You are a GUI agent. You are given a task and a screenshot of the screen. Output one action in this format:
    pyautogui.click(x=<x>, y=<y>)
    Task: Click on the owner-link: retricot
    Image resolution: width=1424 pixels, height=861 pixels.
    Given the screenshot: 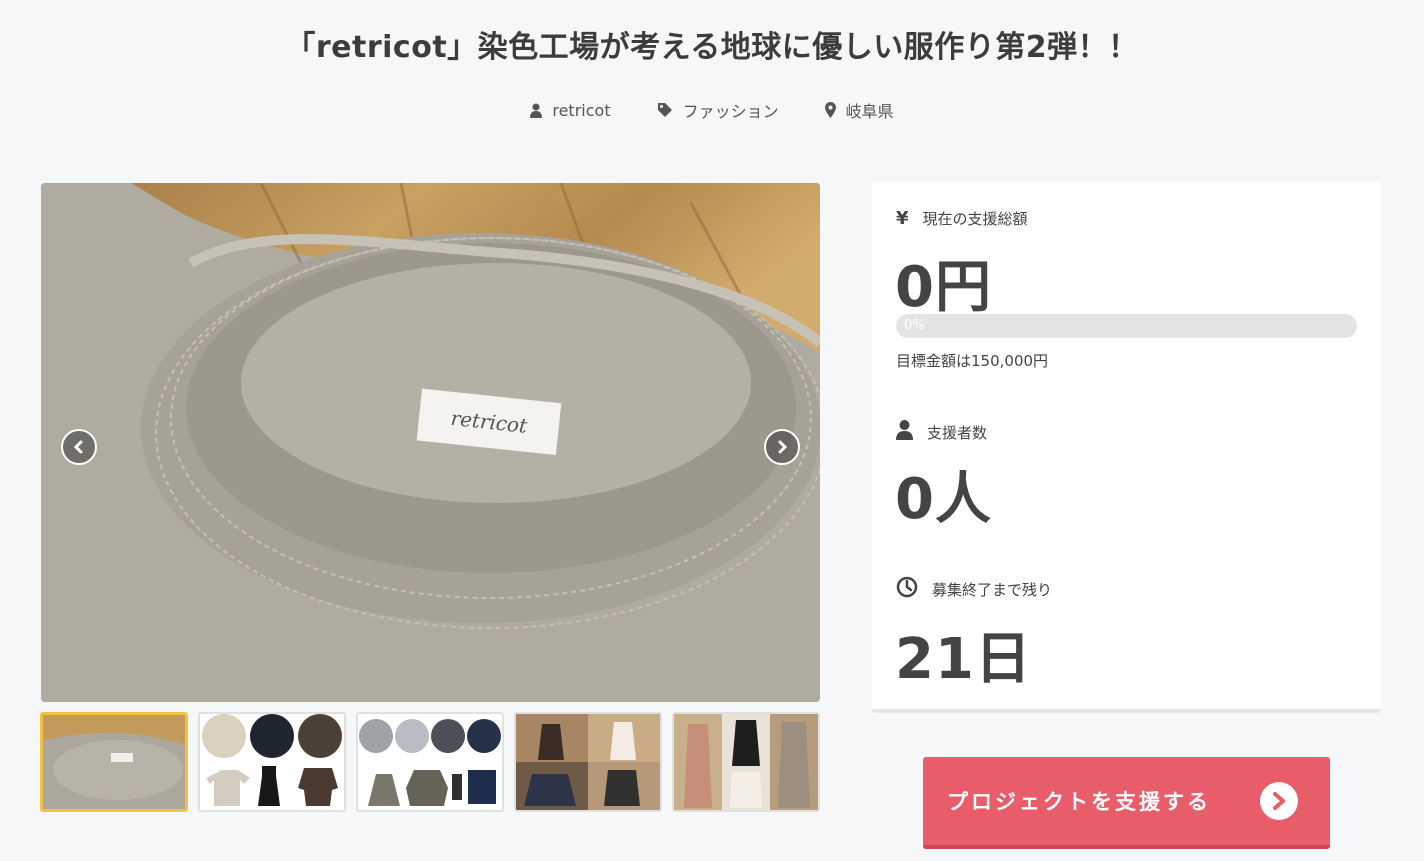 What is the action you would take?
    pyautogui.click(x=570, y=110)
    